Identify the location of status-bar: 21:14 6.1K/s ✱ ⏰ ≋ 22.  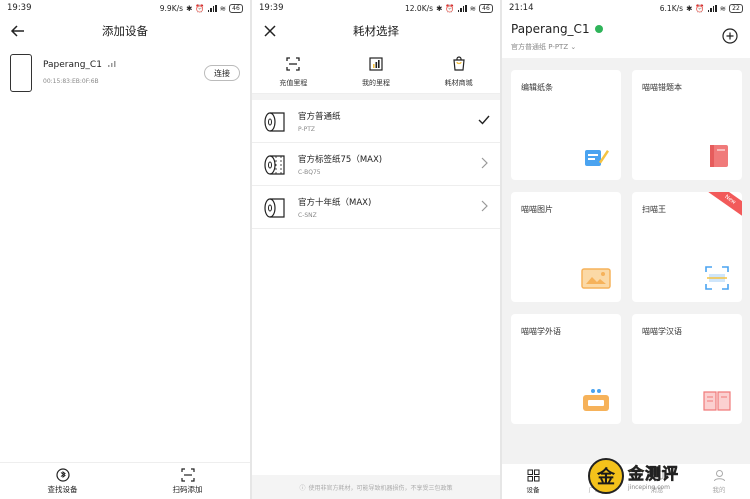
(626, 8).